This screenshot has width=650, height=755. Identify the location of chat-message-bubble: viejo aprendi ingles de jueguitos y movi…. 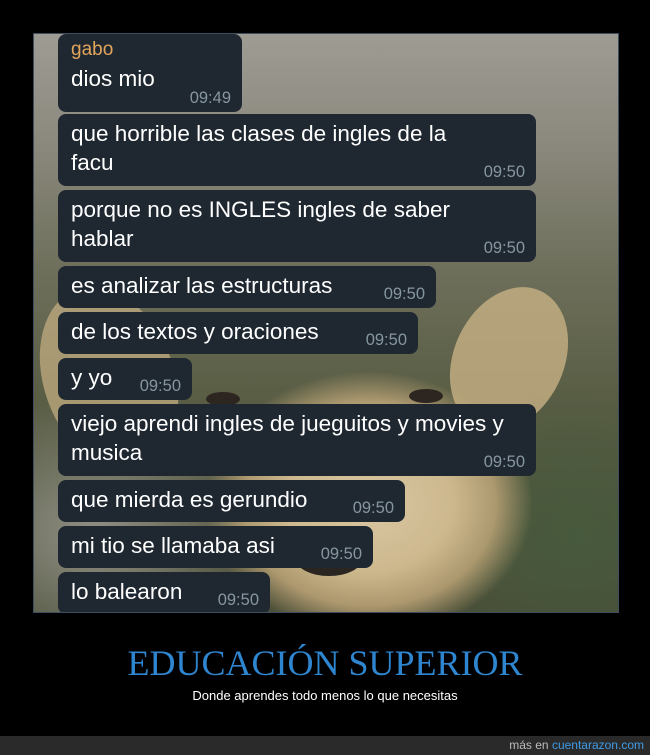
(297, 440).